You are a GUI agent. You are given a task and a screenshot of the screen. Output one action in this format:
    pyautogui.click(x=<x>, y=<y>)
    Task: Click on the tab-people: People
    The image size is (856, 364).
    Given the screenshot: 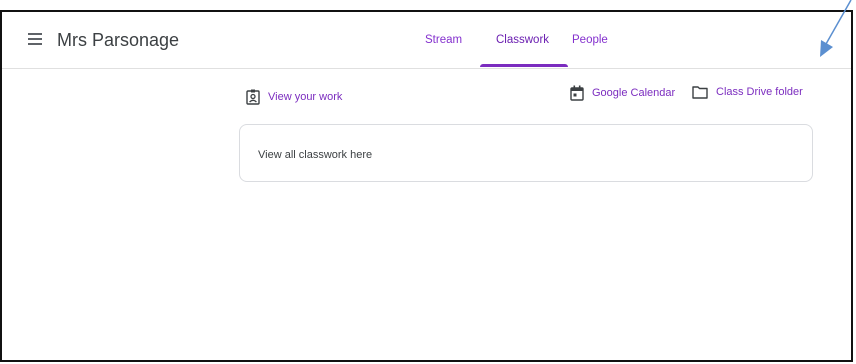 What is the action you would take?
    pyautogui.click(x=590, y=40)
    